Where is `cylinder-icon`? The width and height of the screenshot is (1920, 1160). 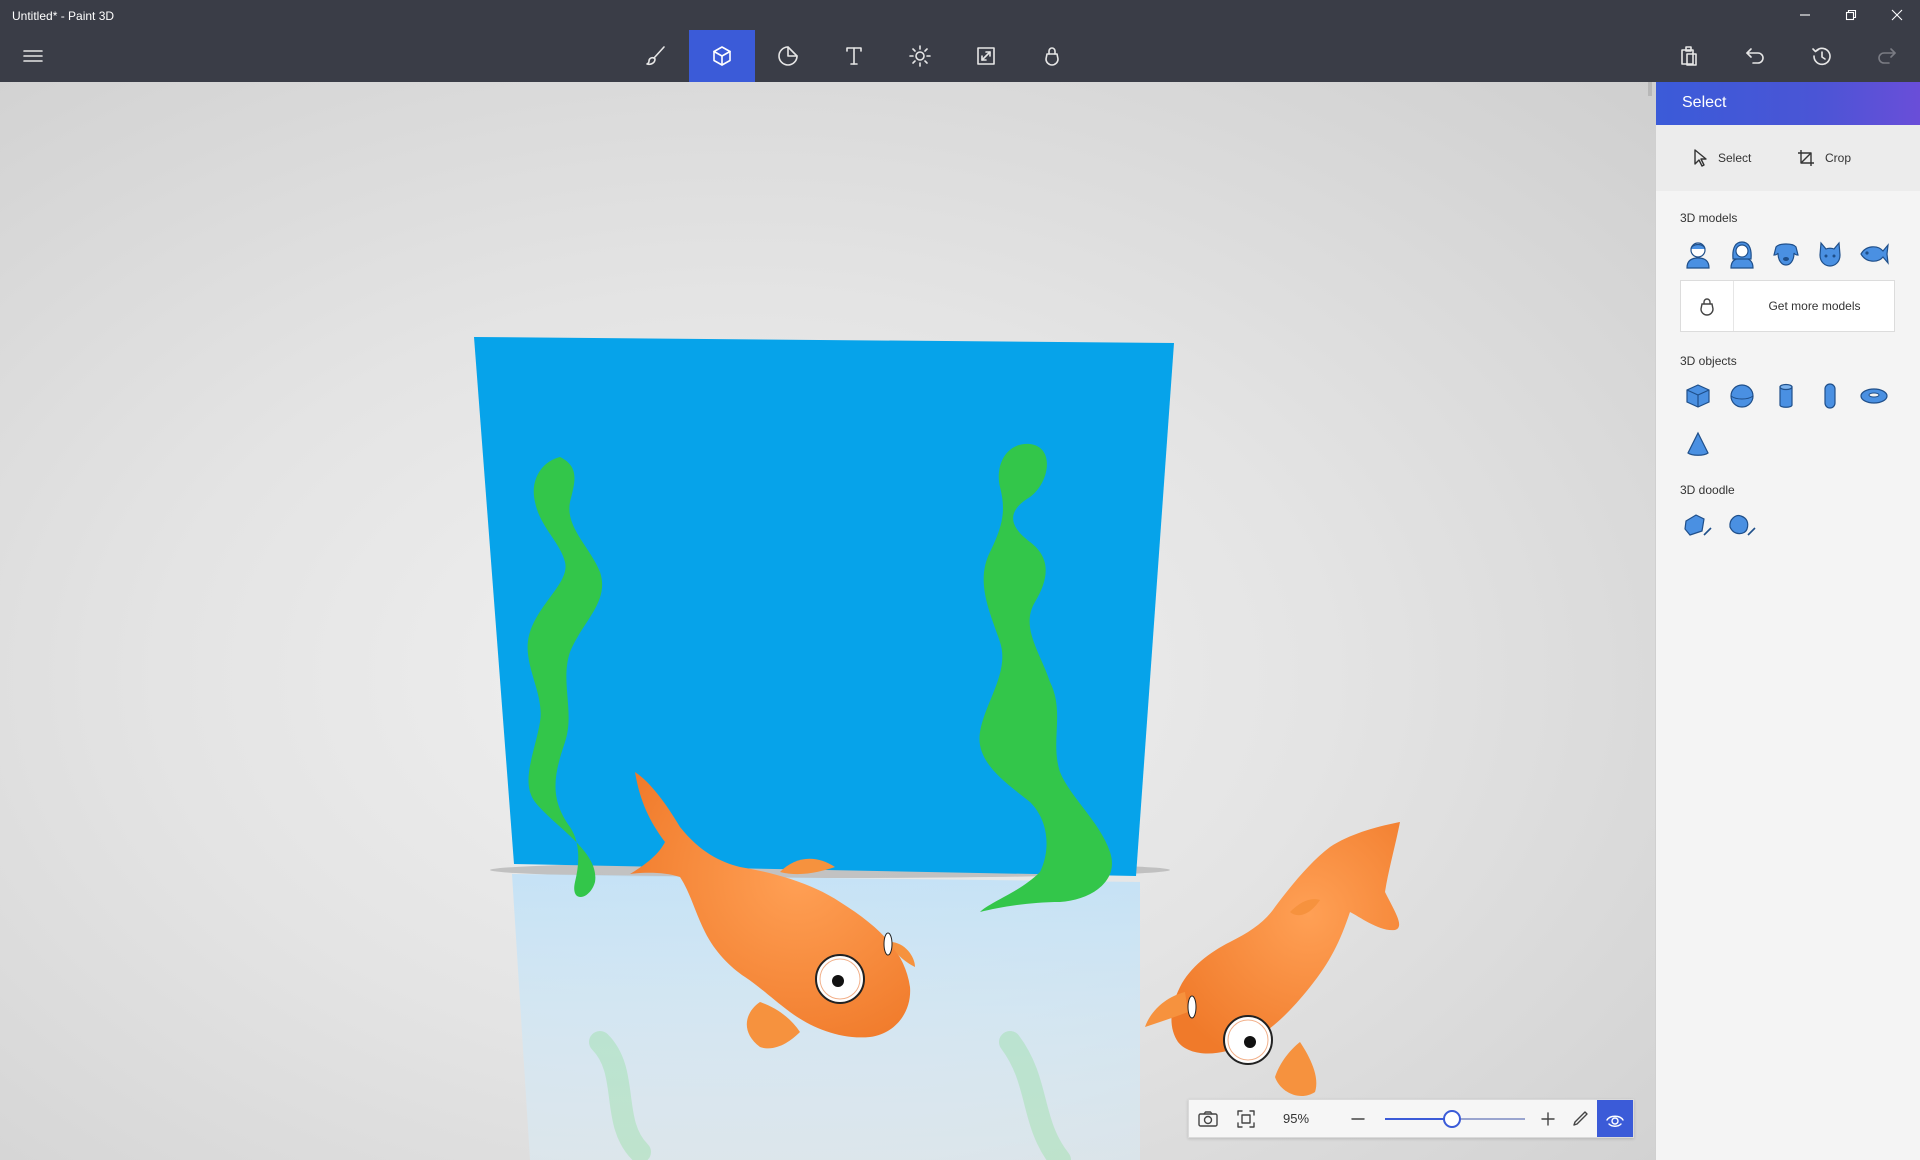 cylinder-icon is located at coordinates (1786, 395).